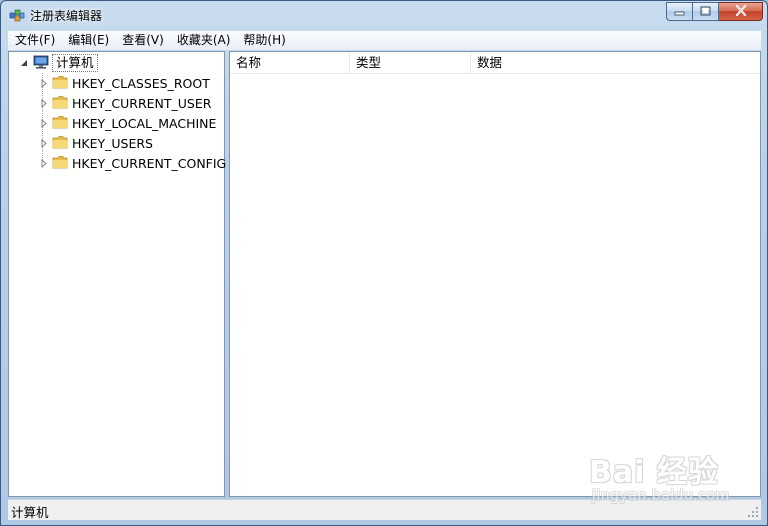 This screenshot has width=768, height=526. I want to click on column-header-data: 数据, so click(615, 63).